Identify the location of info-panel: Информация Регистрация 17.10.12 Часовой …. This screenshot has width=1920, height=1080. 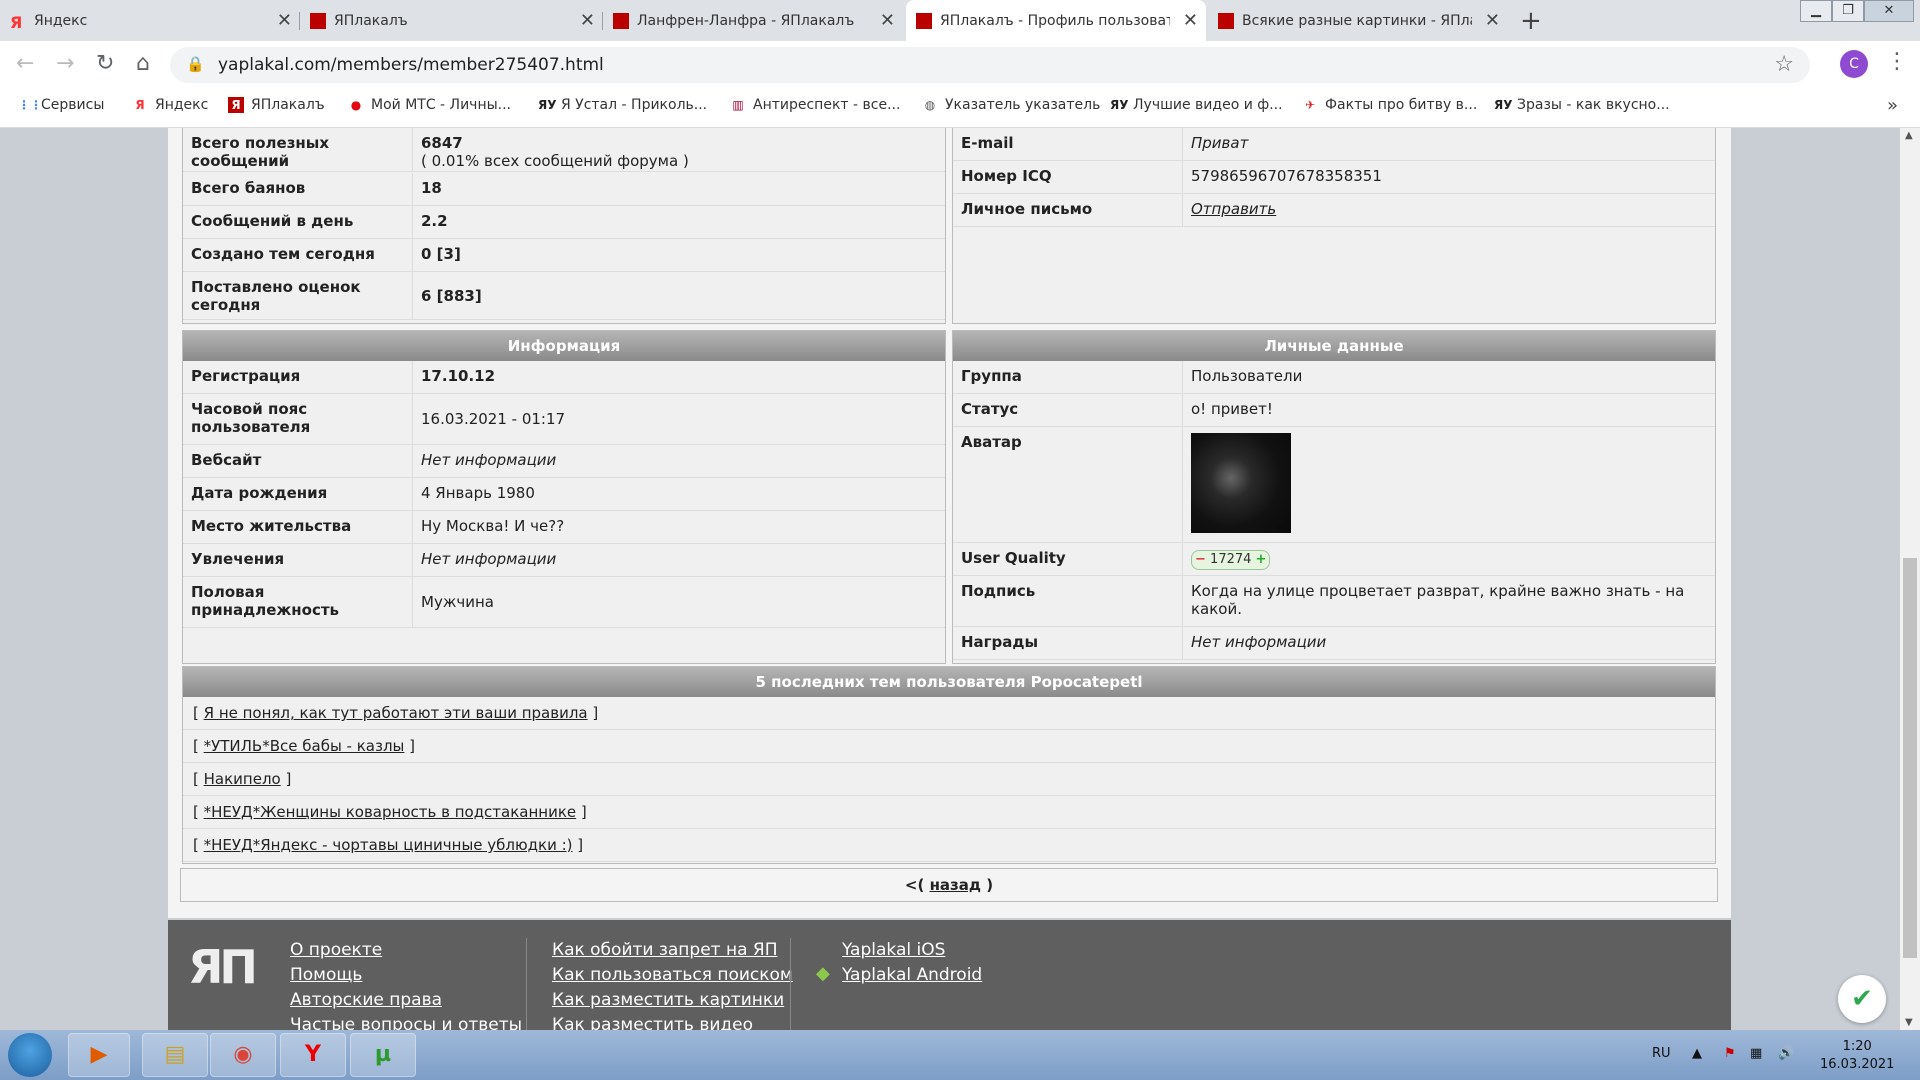
(564, 497).